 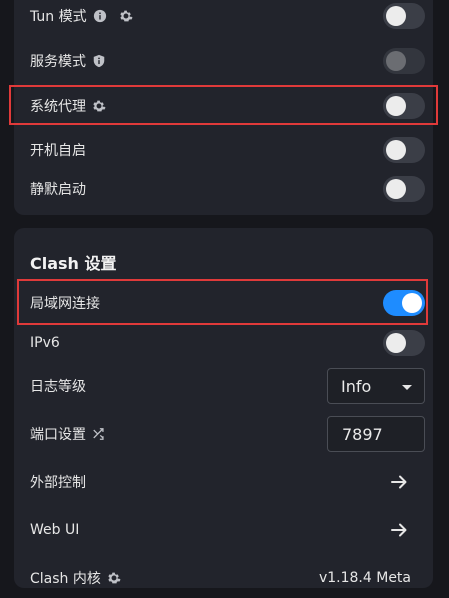 I want to click on system-proxy-label-group: 系统代理, so click(x=68, y=106).